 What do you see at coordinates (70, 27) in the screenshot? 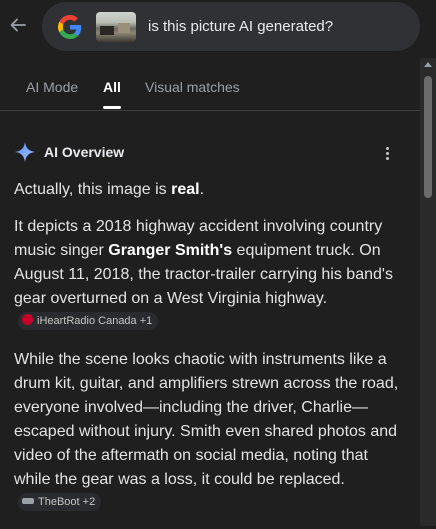
I see `google-logo-icon` at bounding box center [70, 27].